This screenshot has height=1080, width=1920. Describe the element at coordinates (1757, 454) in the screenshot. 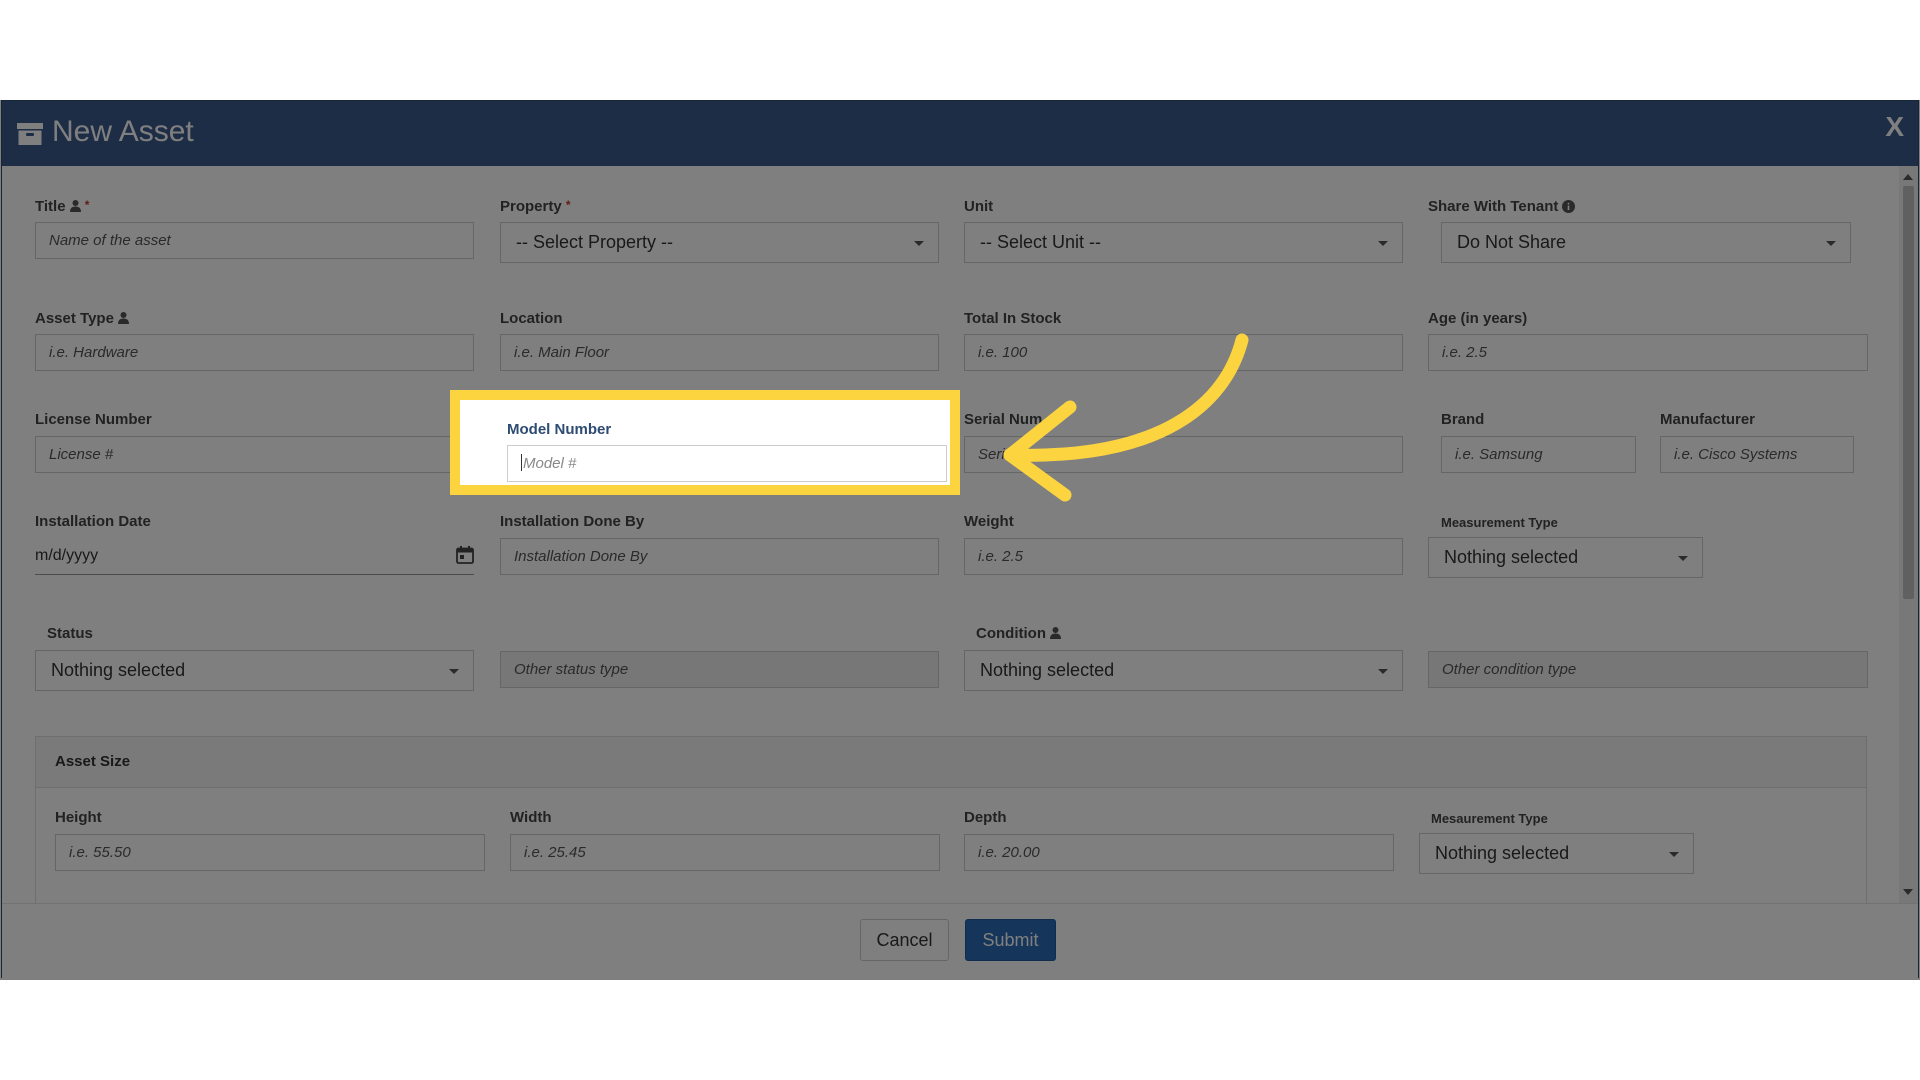

I see `manufacturer-input: i.e. Cisco Systems` at that location.